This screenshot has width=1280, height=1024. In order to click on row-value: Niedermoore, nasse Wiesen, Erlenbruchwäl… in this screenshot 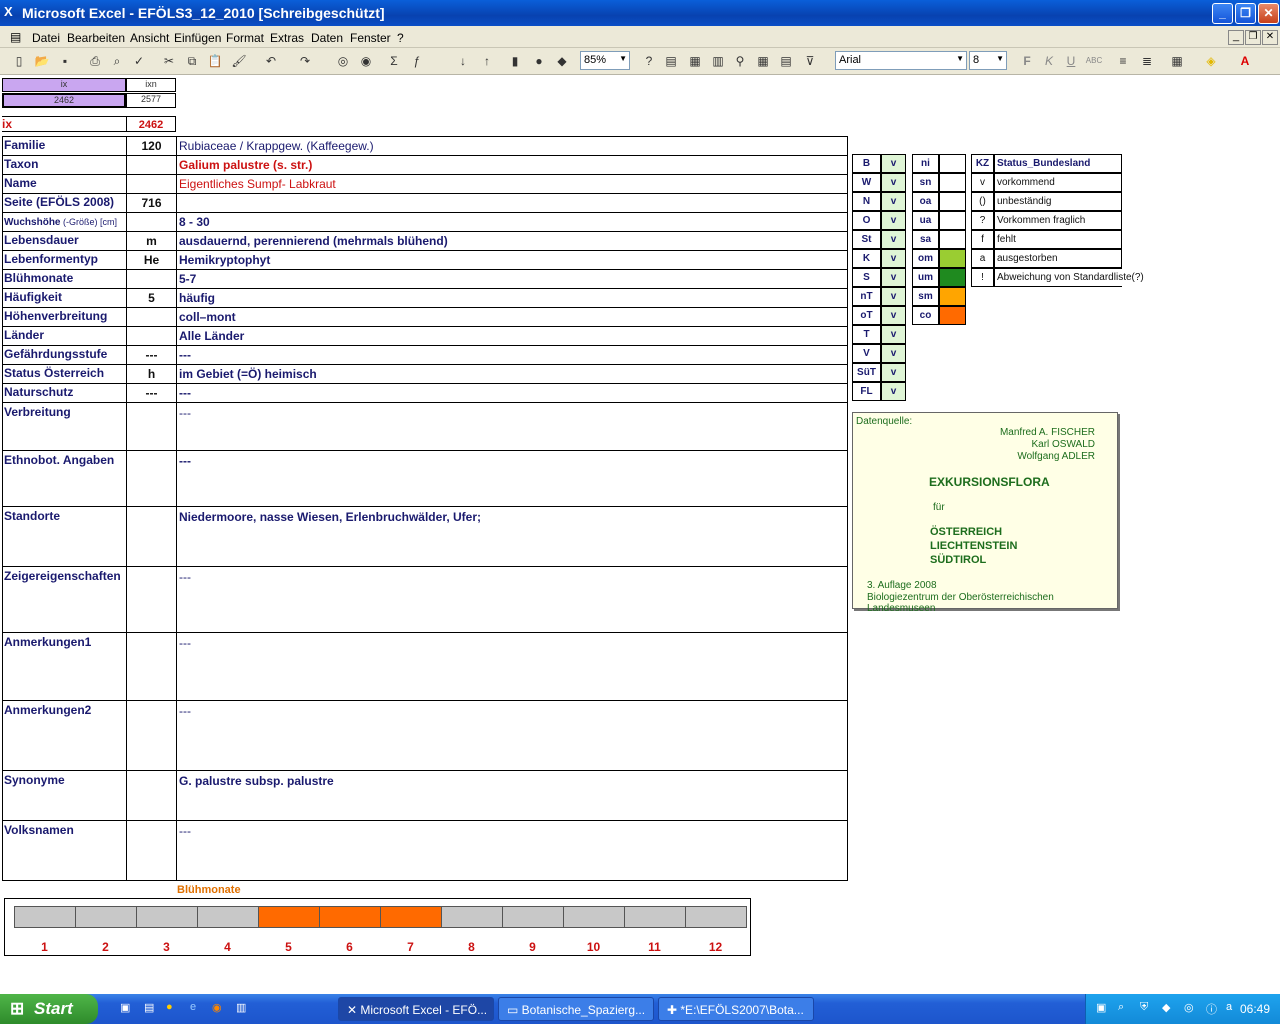, I will do `click(512, 536)`.